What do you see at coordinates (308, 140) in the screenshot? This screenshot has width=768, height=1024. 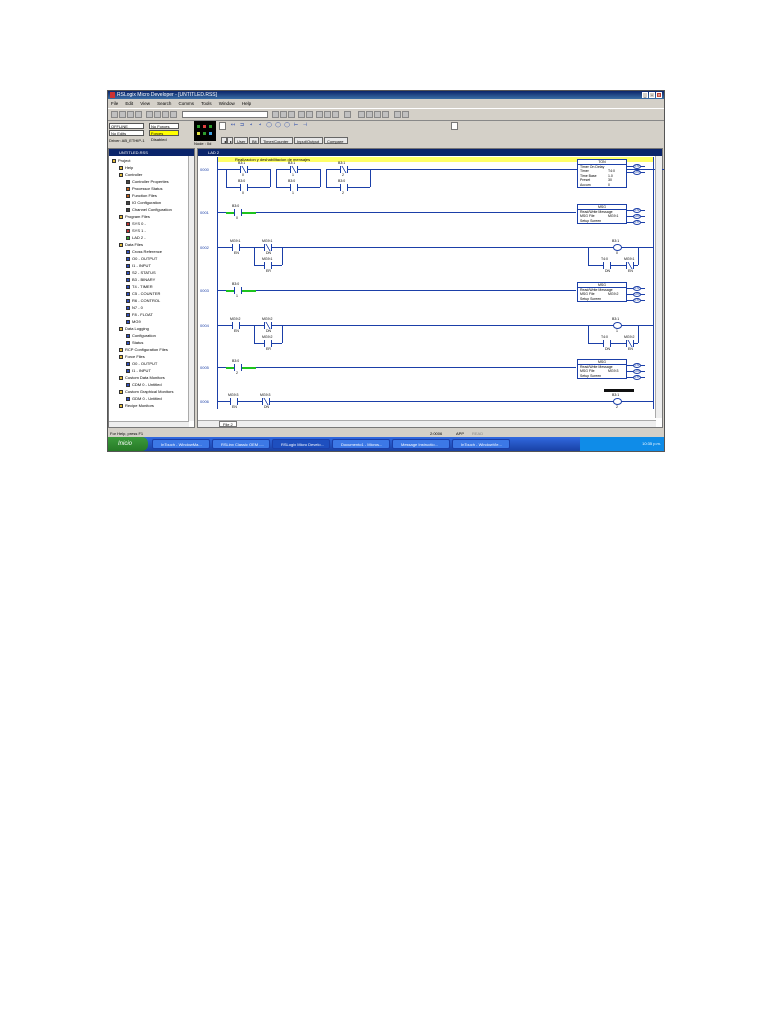 I see `tab-input-output: Input/Output` at bounding box center [308, 140].